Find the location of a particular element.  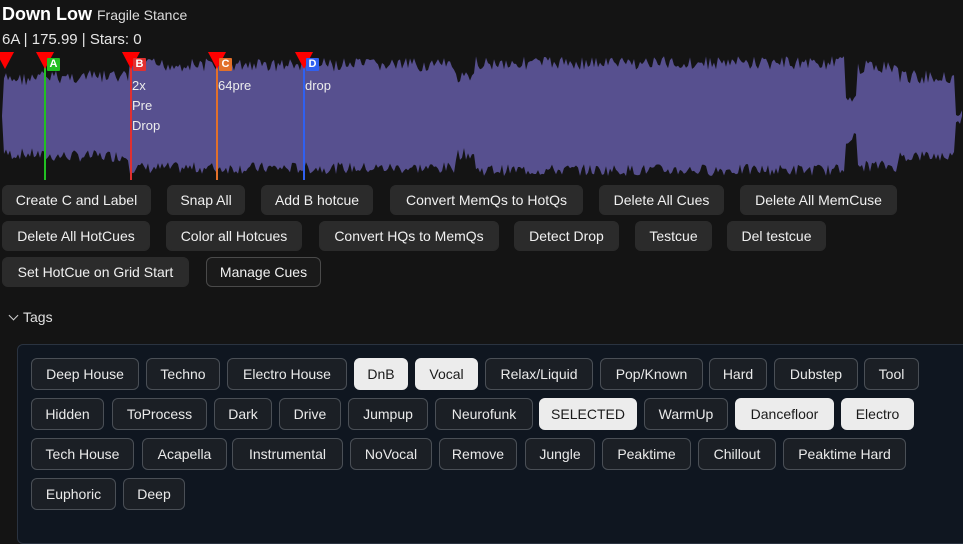

cue-letter-a: A is located at coordinates (53, 64).